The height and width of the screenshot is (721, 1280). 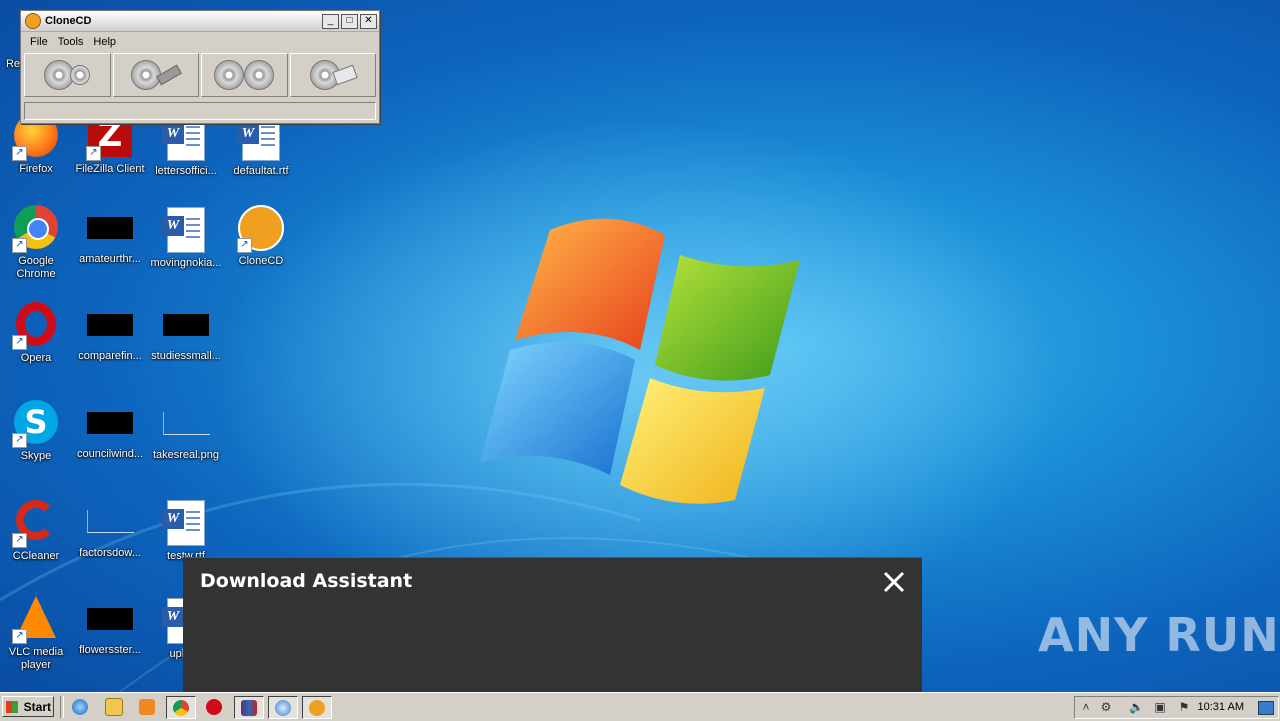 What do you see at coordinates (67, 75) in the screenshot?
I see `read-cd-button` at bounding box center [67, 75].